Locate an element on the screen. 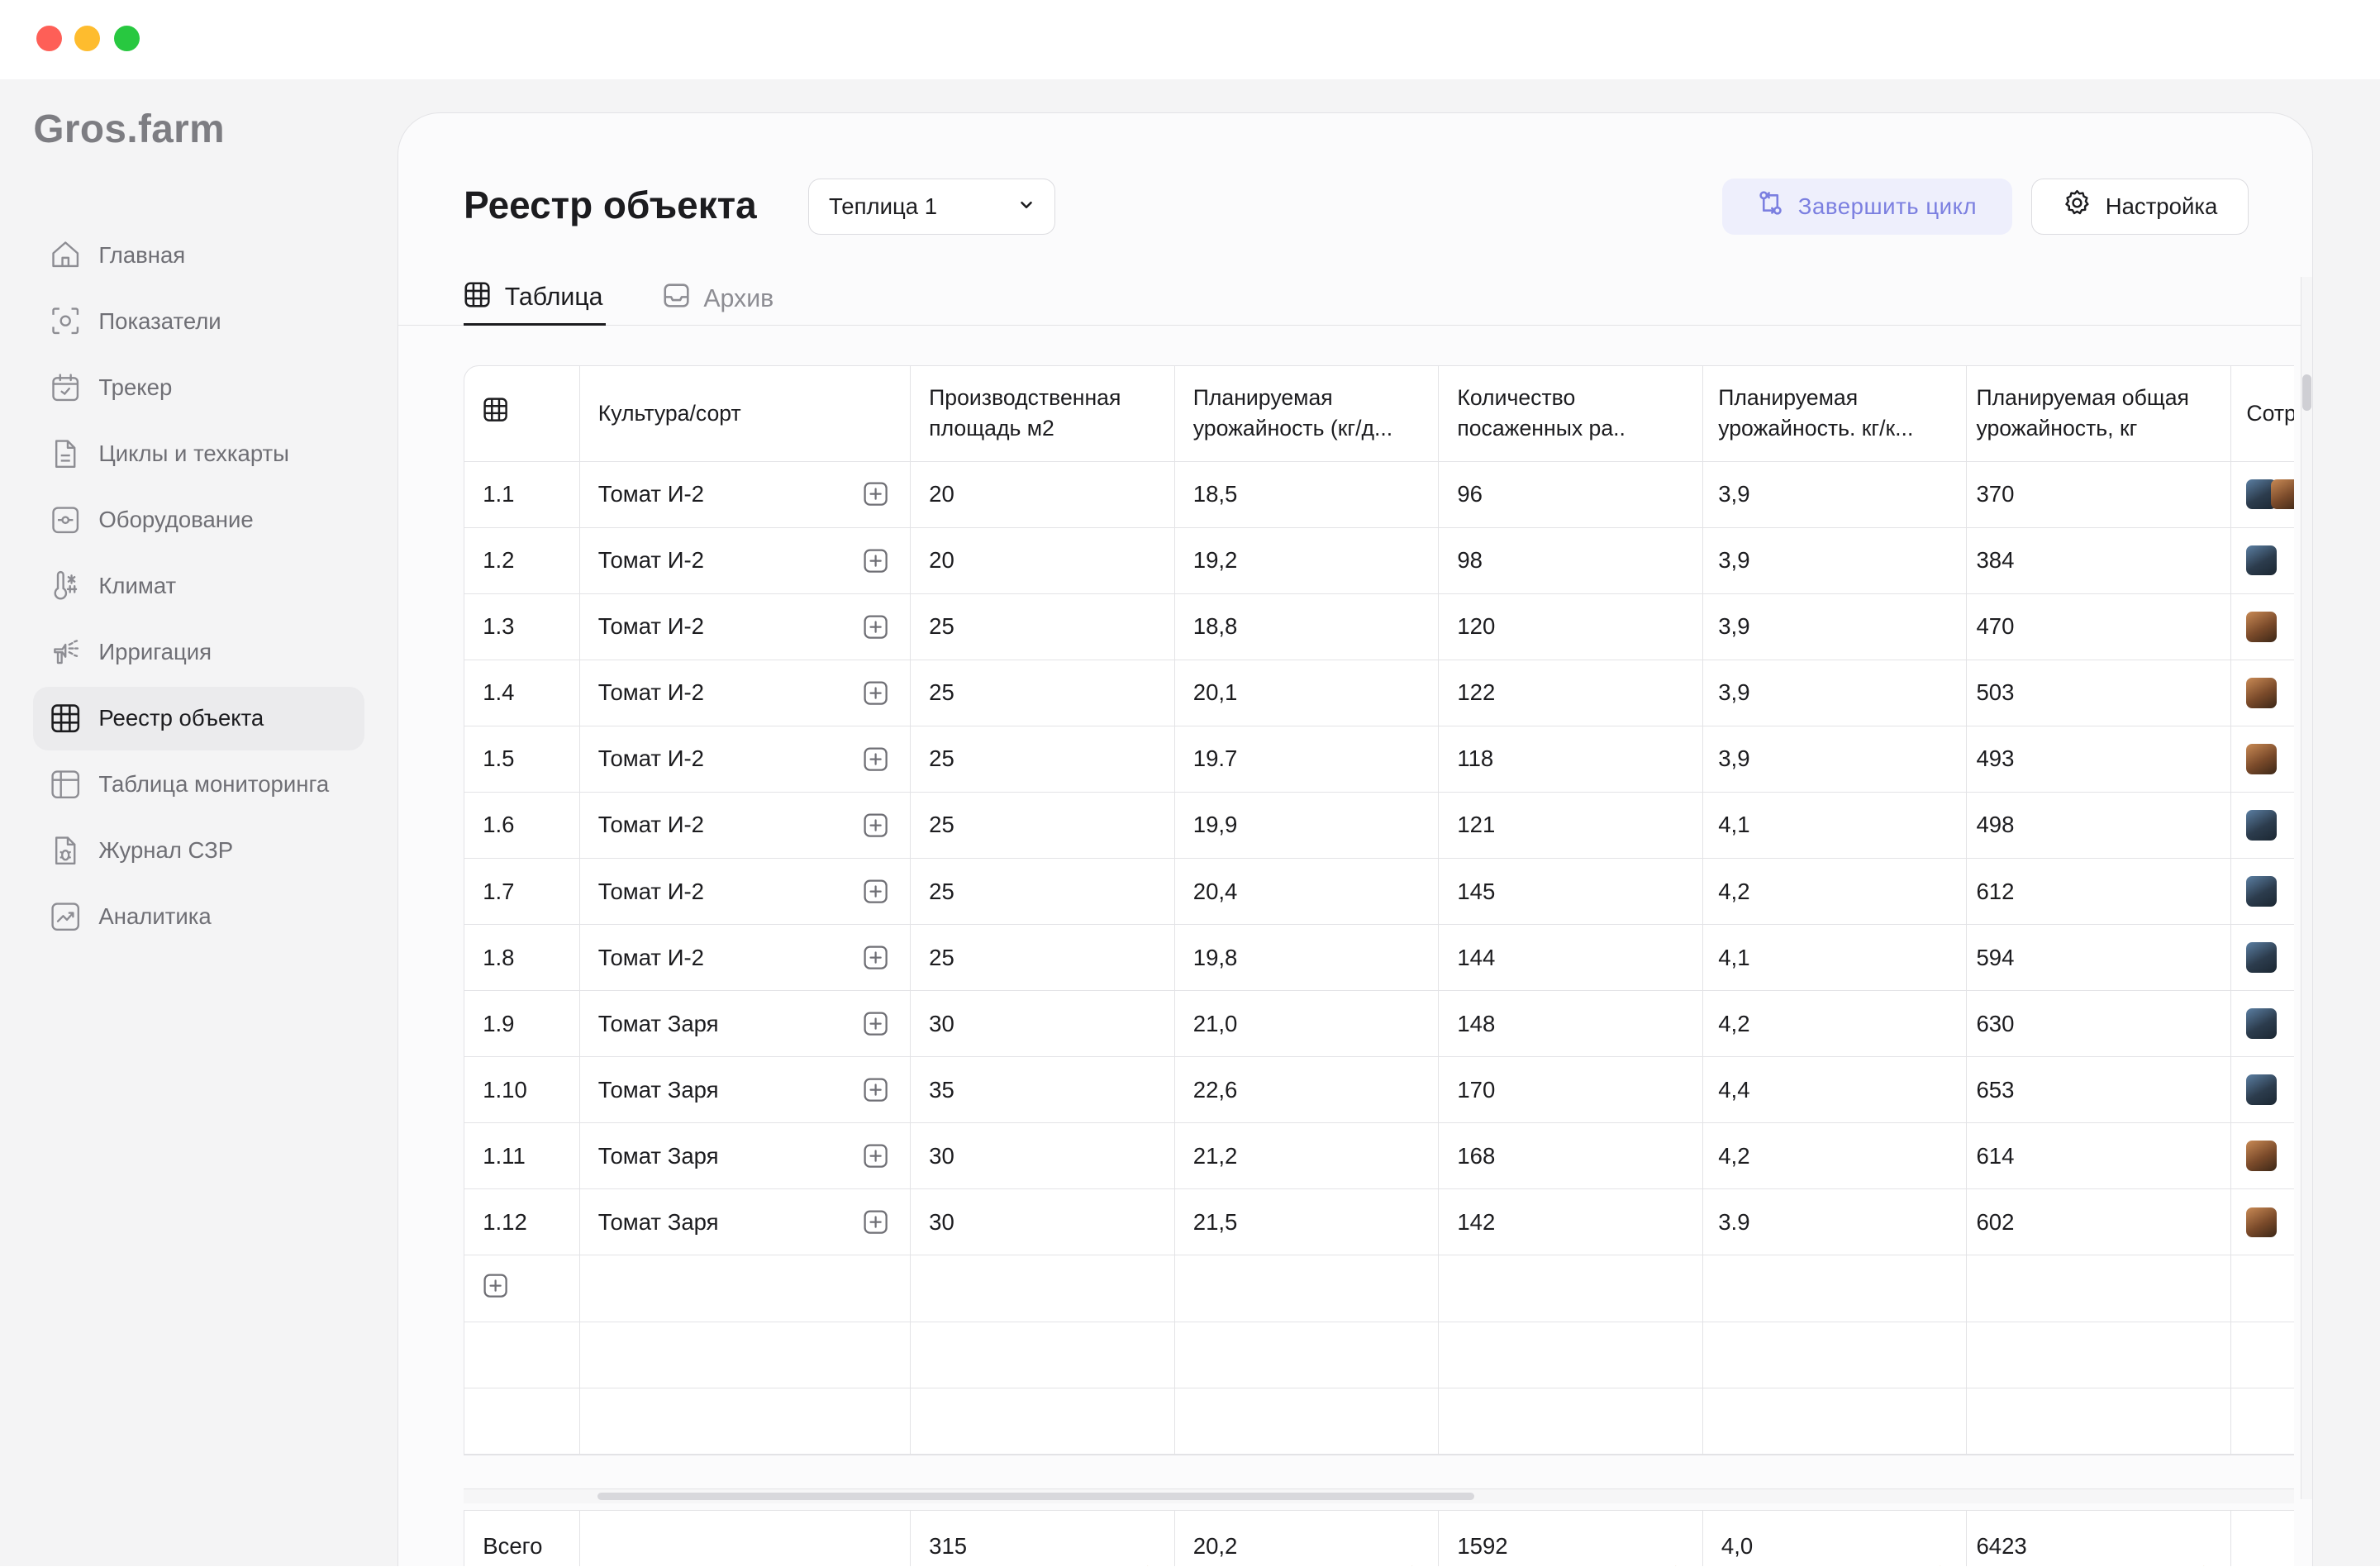 The image size is (2380, 1567). planted-cell: 168 is located at coordinates (1571, 1156).